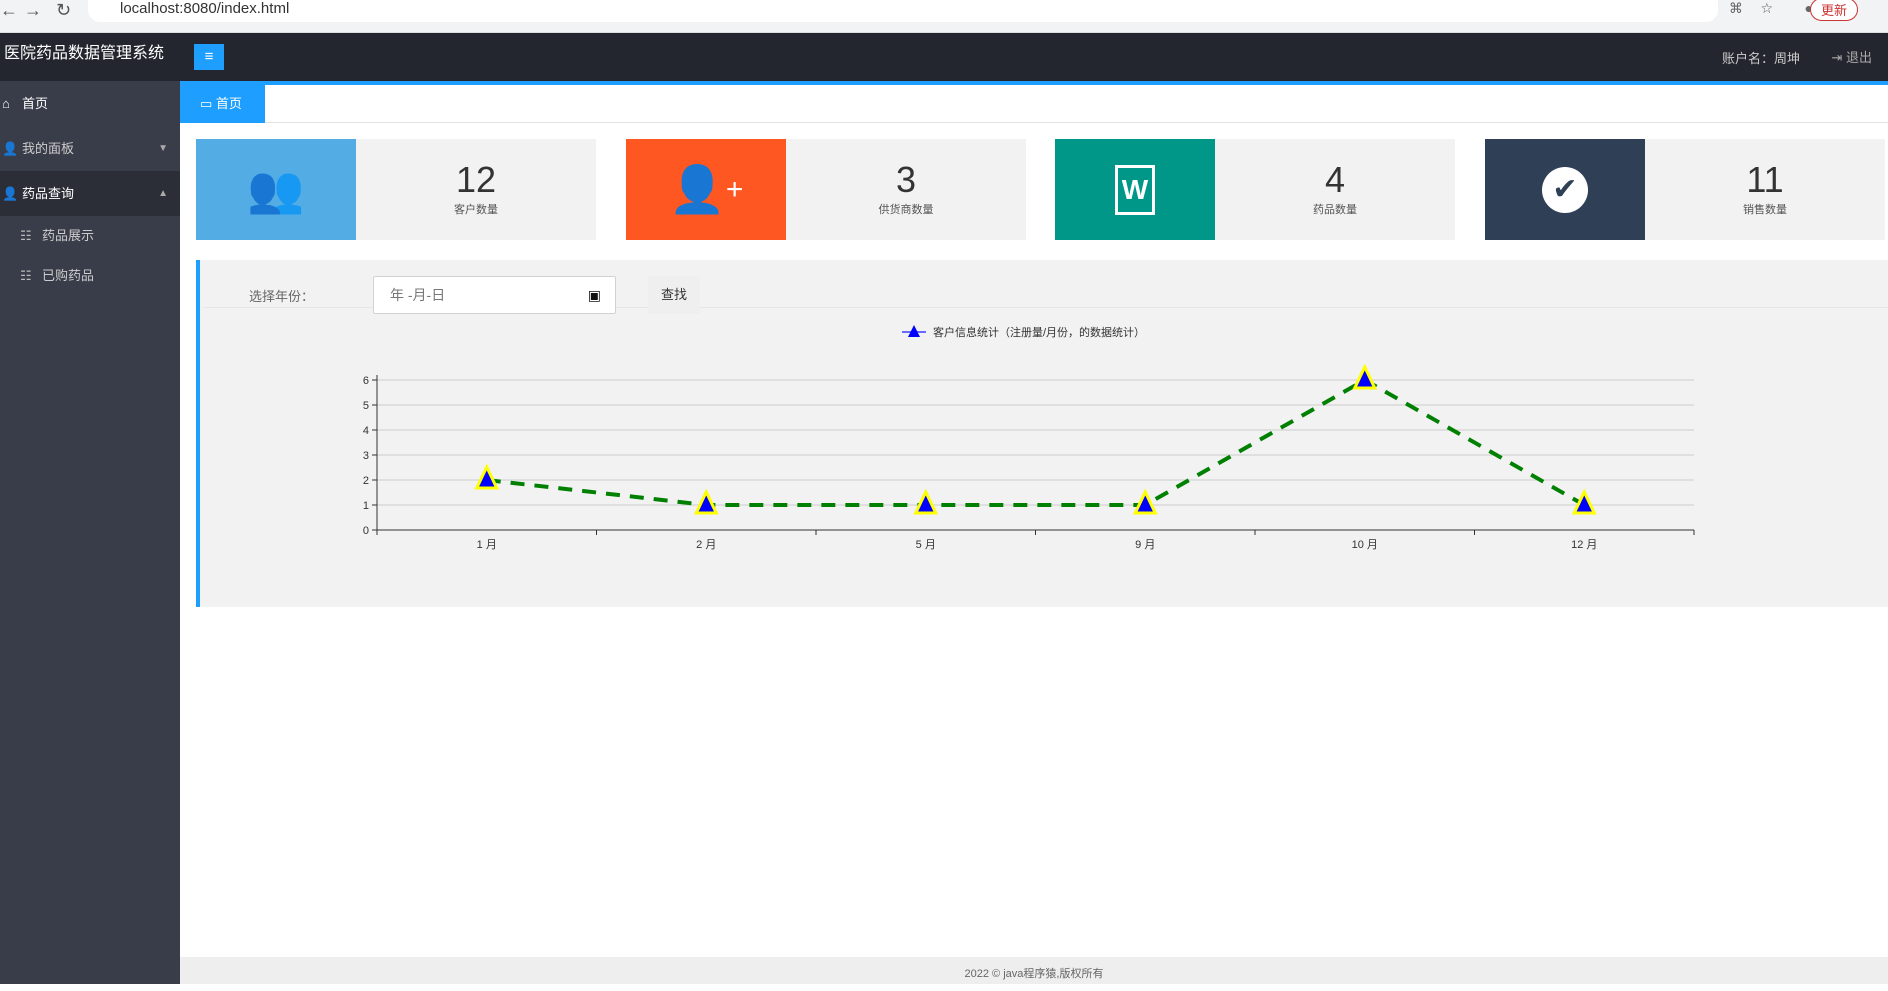  I want to click on stat-card-suppliers: 👤 + 3 供货商数量, so click(826, 189).